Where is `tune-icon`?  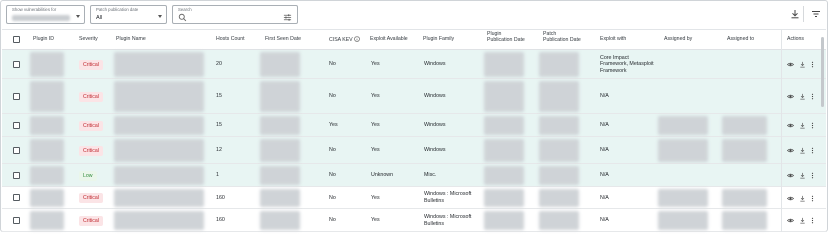
tune-icon is located at coordinates (287, 17).